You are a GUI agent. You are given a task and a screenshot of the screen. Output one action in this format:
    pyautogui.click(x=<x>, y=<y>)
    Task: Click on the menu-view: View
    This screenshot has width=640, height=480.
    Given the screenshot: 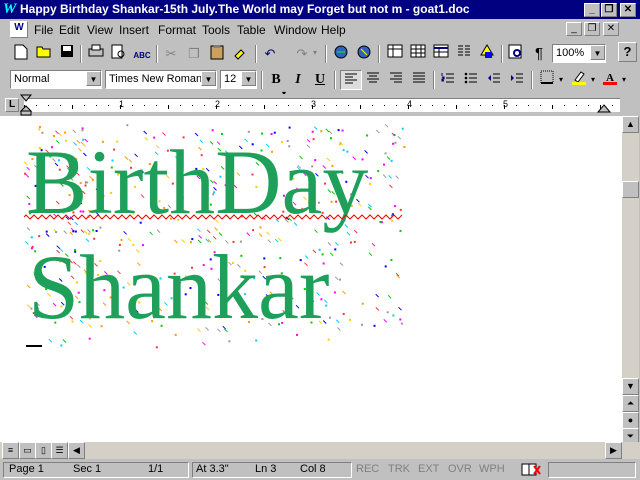 What is the action you would take?
    pyautogui.click(x=100, y=30)
    